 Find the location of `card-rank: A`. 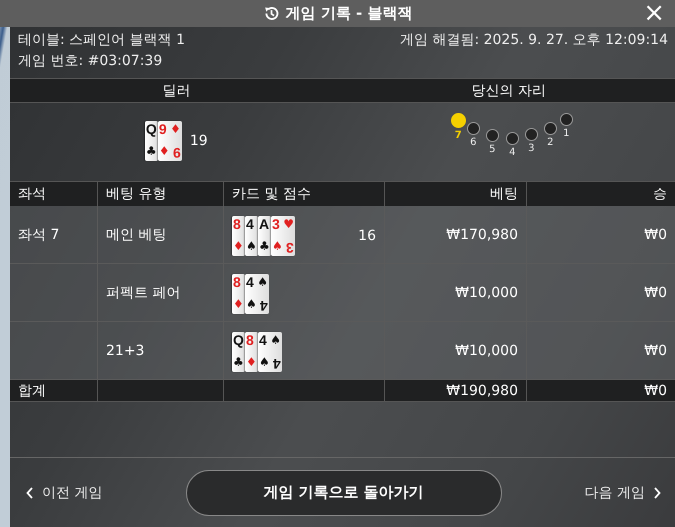

card-rank: A is located at coordinates (264, 224).